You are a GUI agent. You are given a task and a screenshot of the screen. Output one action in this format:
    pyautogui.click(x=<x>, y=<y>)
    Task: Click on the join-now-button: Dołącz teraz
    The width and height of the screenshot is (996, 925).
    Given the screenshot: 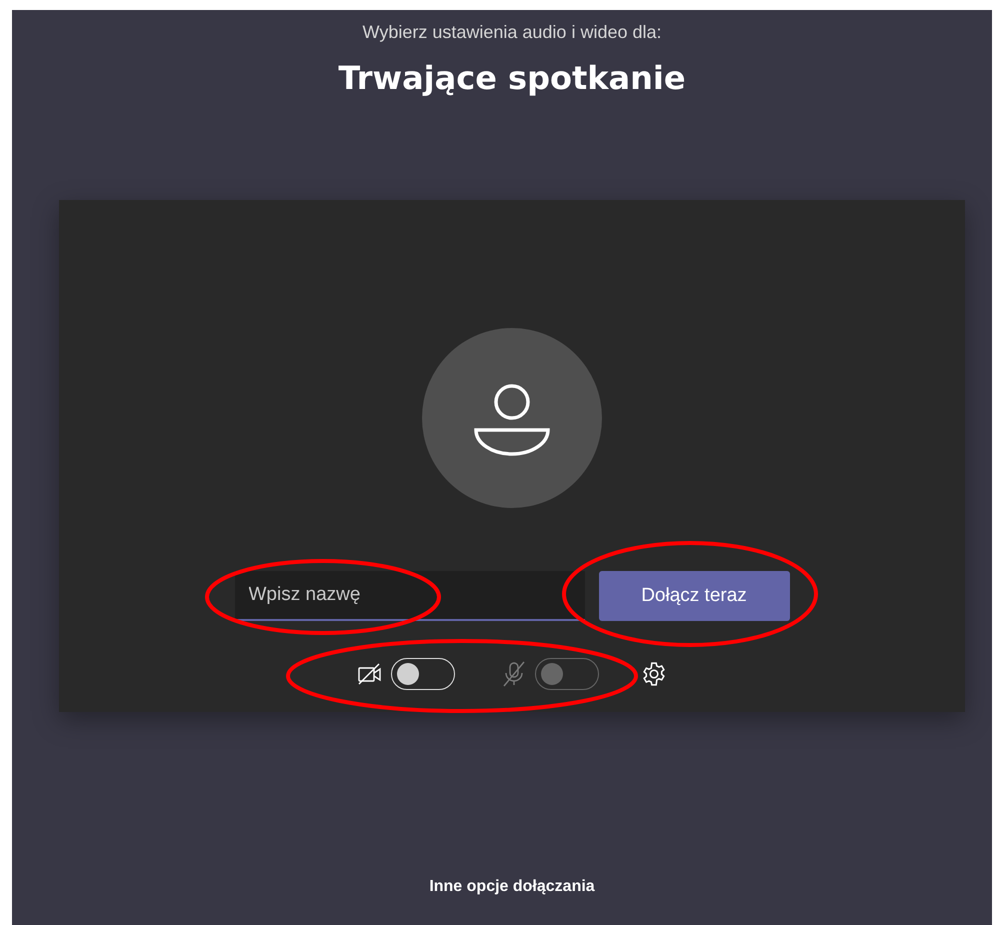 What is the action you would take?
    pyautogui.click(x=694, y=596)
    